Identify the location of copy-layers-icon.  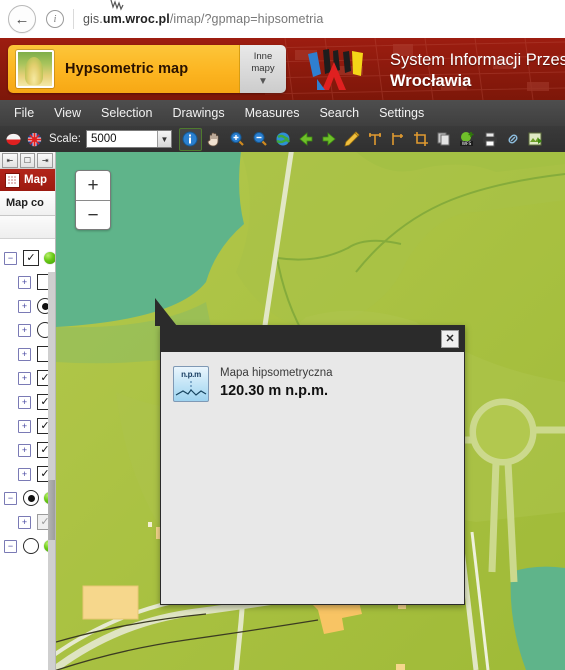
(444, 139).